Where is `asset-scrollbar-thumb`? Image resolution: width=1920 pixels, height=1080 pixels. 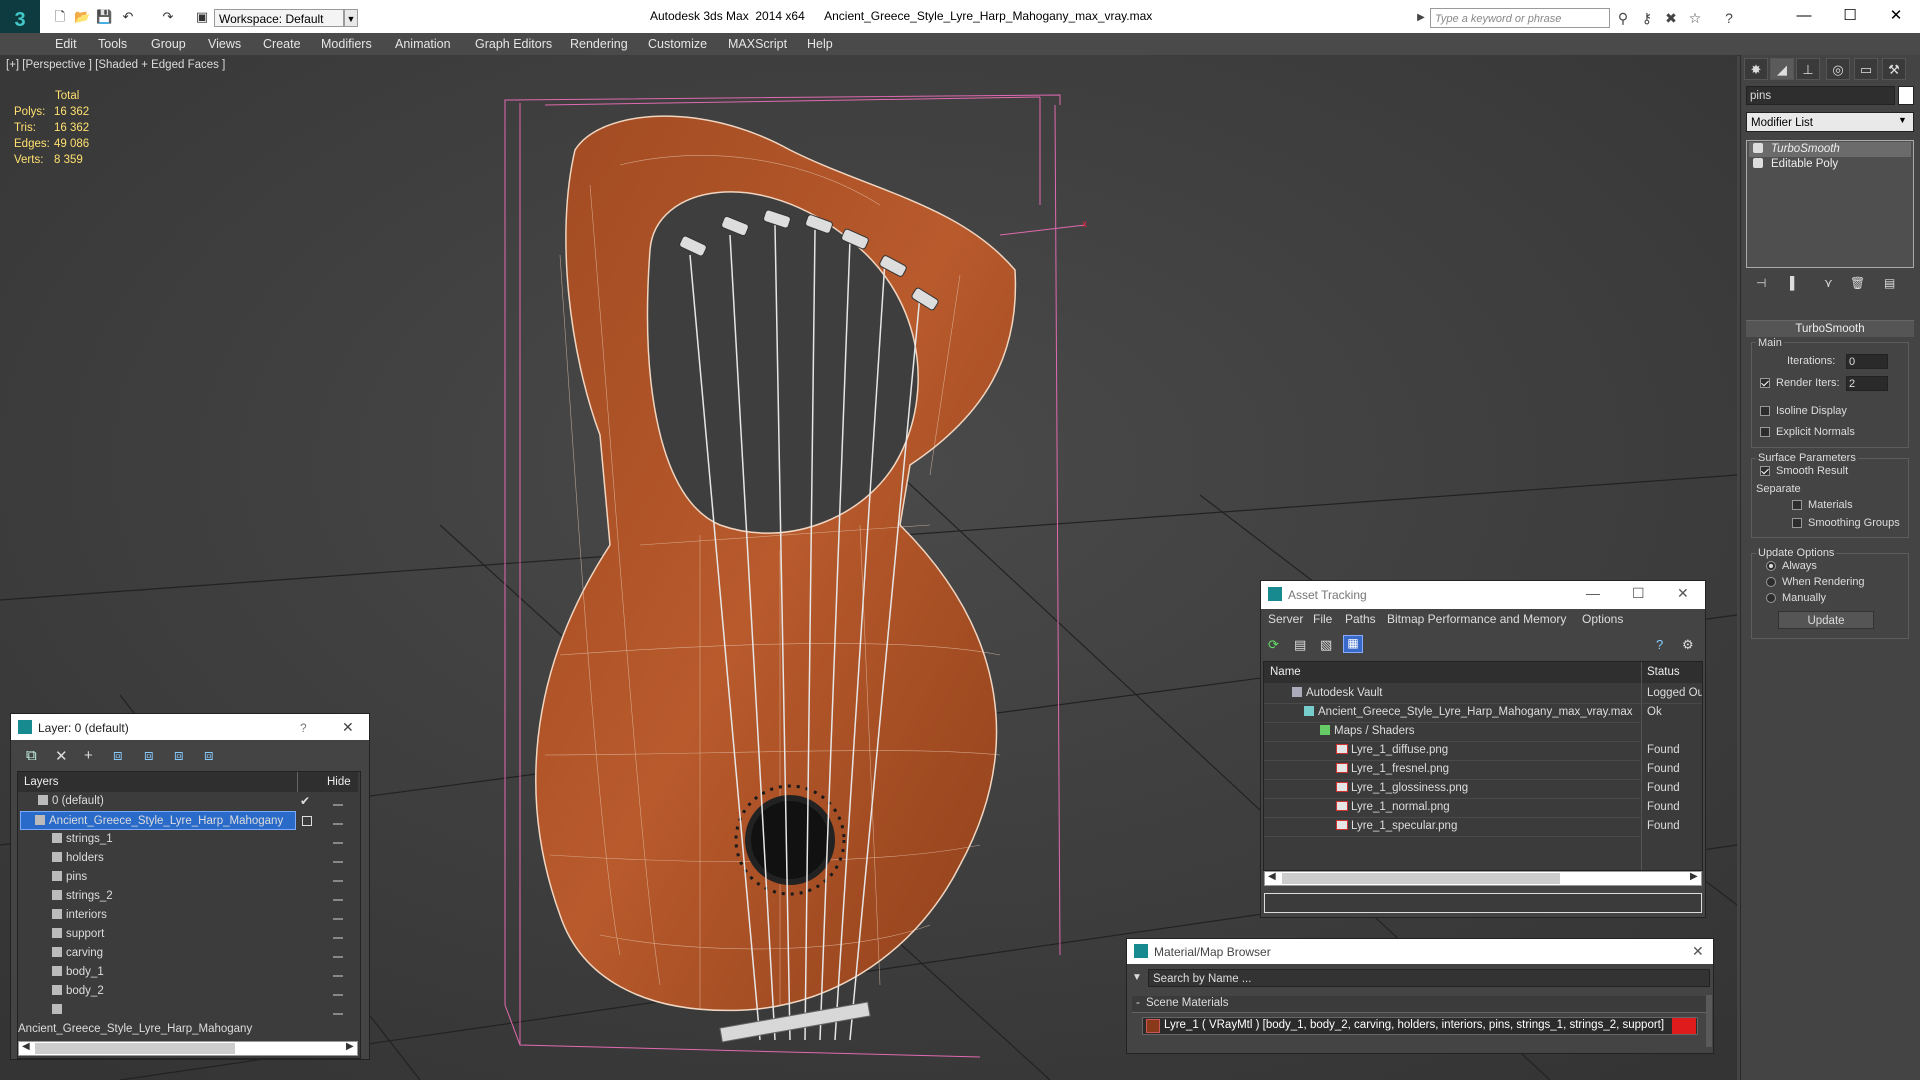 asset-scrollbar-thumb is located at coordinates (1421, 878).